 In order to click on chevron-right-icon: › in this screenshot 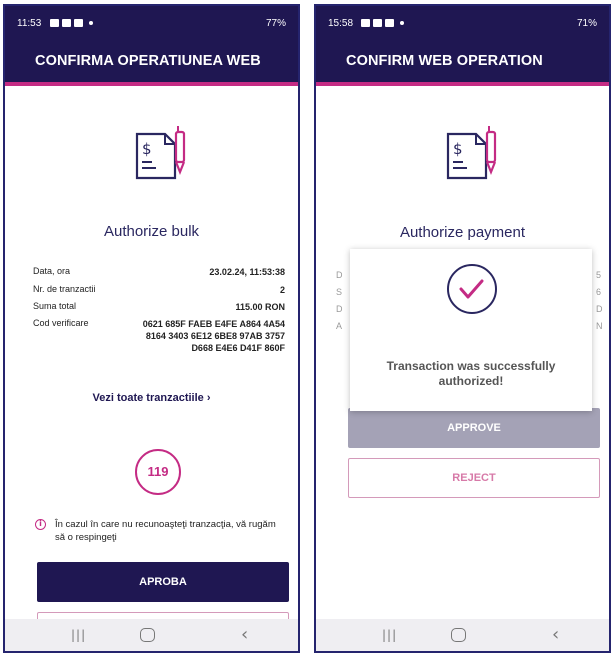, I will do `click(208, 398)`.